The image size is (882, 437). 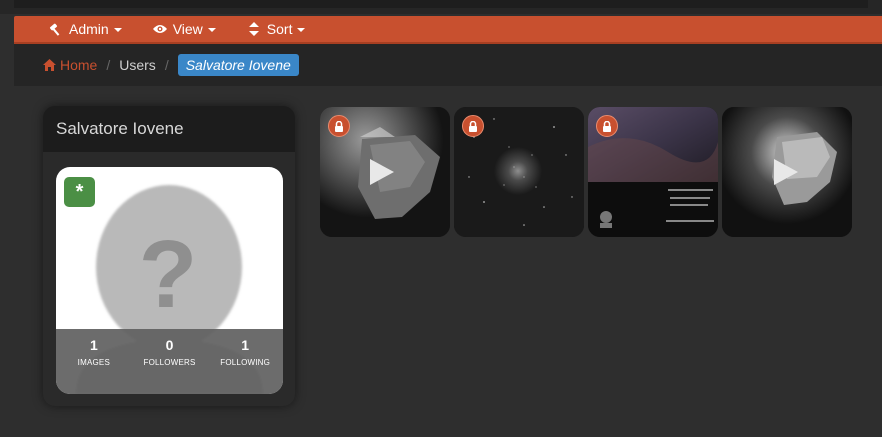 I want to click on stat-followers: 0 FOLLOWERS, so click(x=170, y=361).